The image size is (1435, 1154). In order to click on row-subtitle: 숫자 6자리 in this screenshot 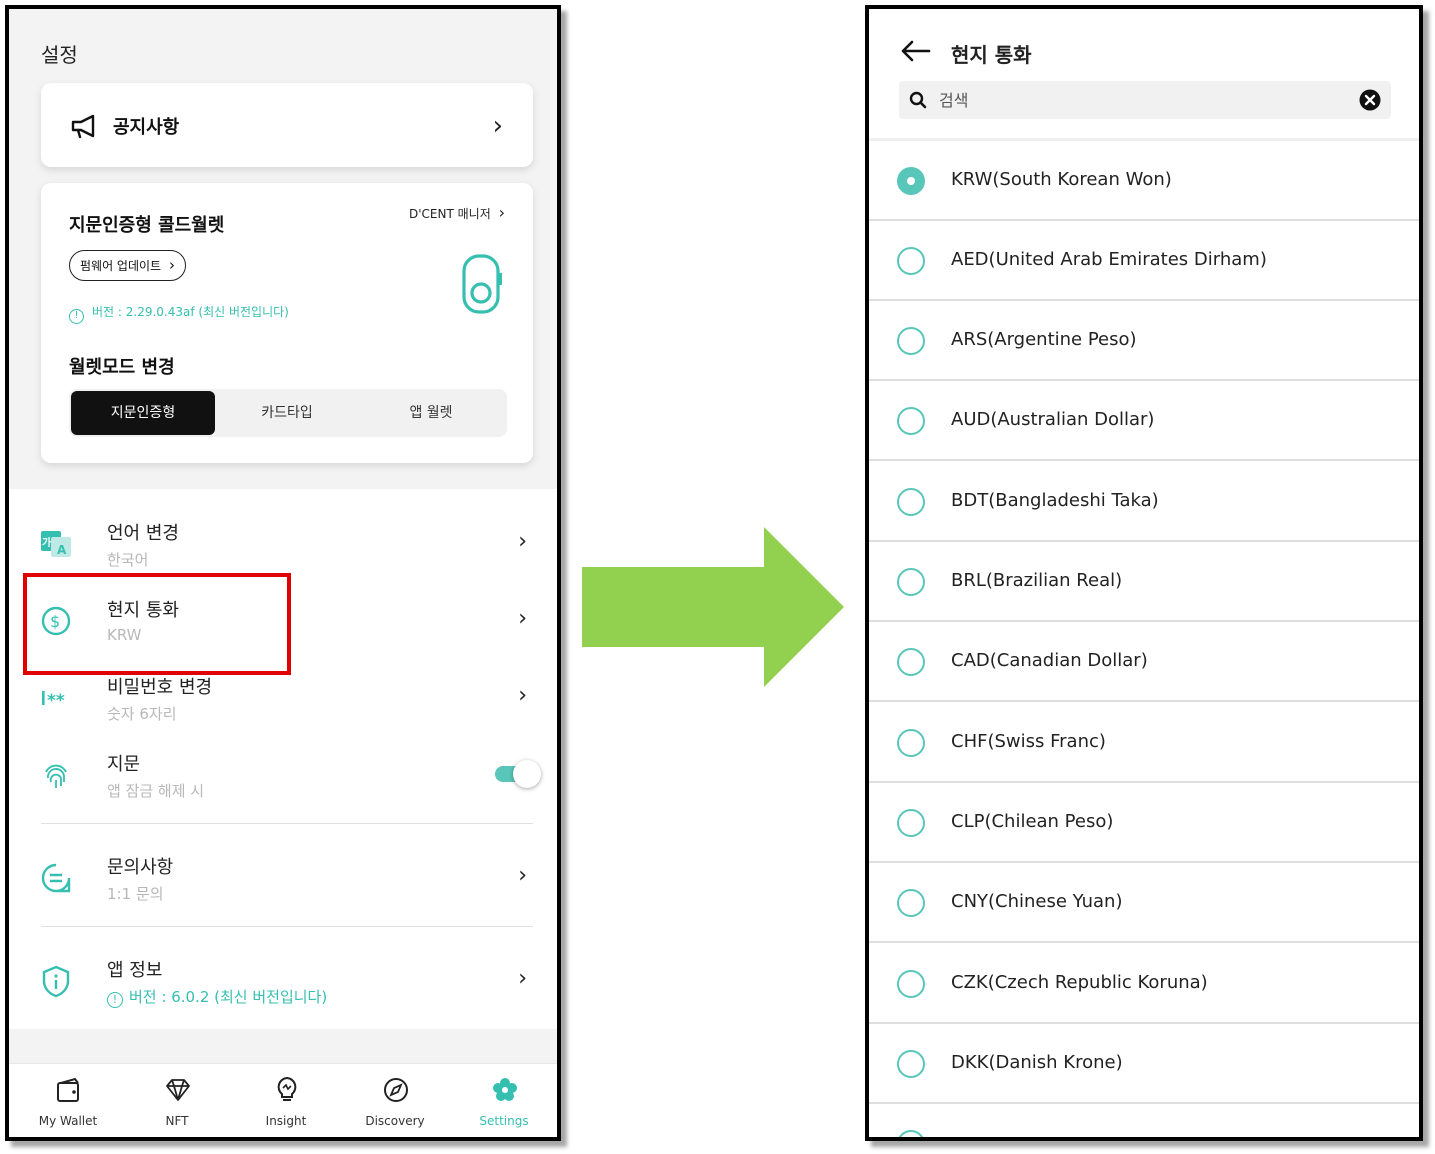, I will do `click(142, 714)`.